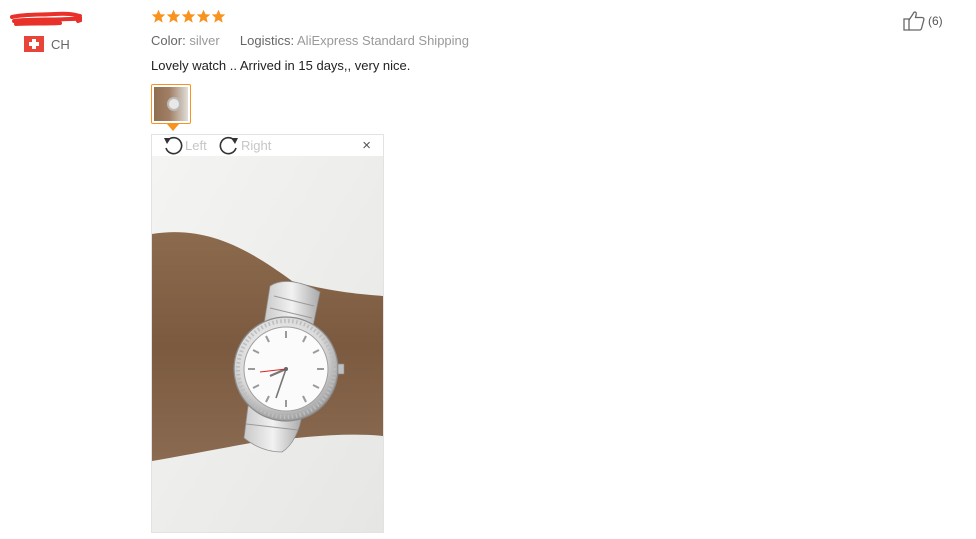  What do you see at coordinates (60, 44) in the screenshot?
I see `country-code: CH` at bounding box center [60, 44].